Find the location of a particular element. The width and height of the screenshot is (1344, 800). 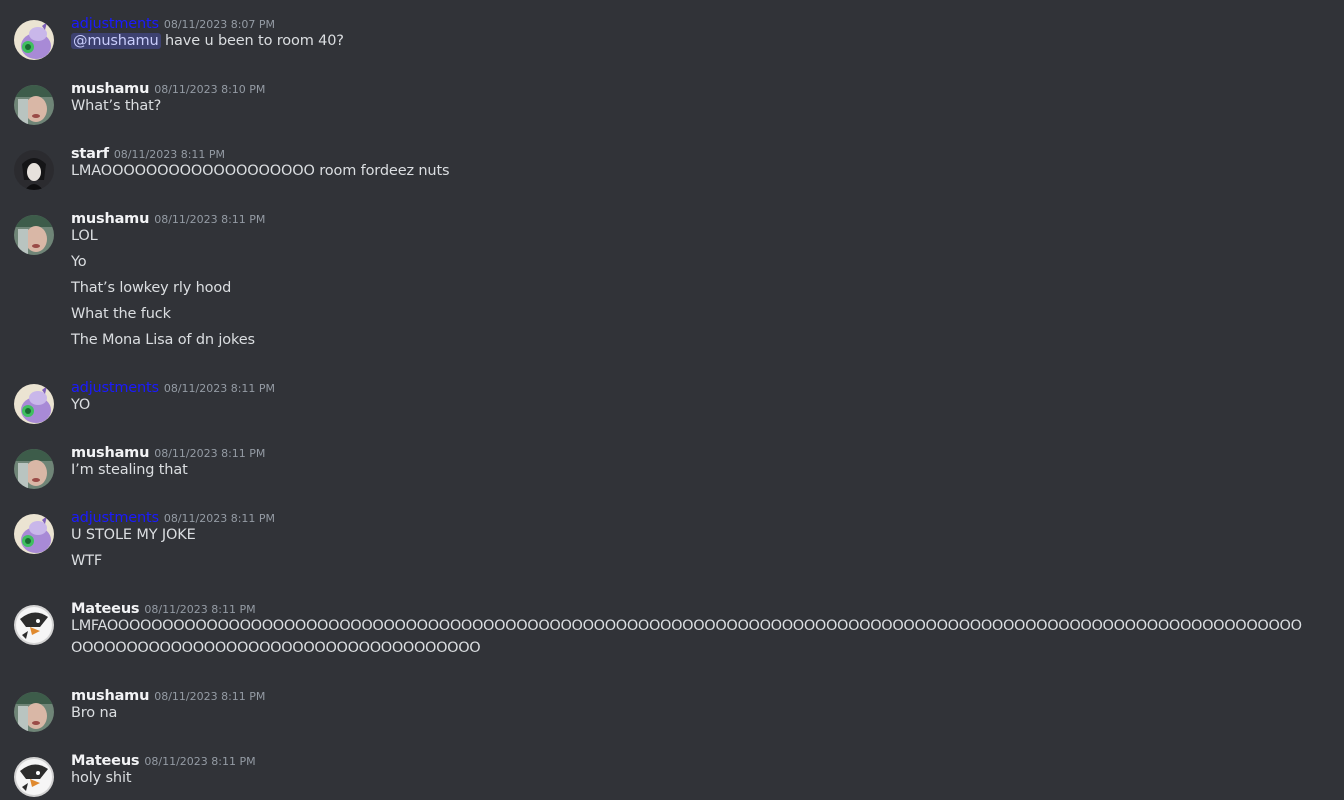

timestamp: 08/11/2023 8:10 PM is located at coordinates (210, 89).